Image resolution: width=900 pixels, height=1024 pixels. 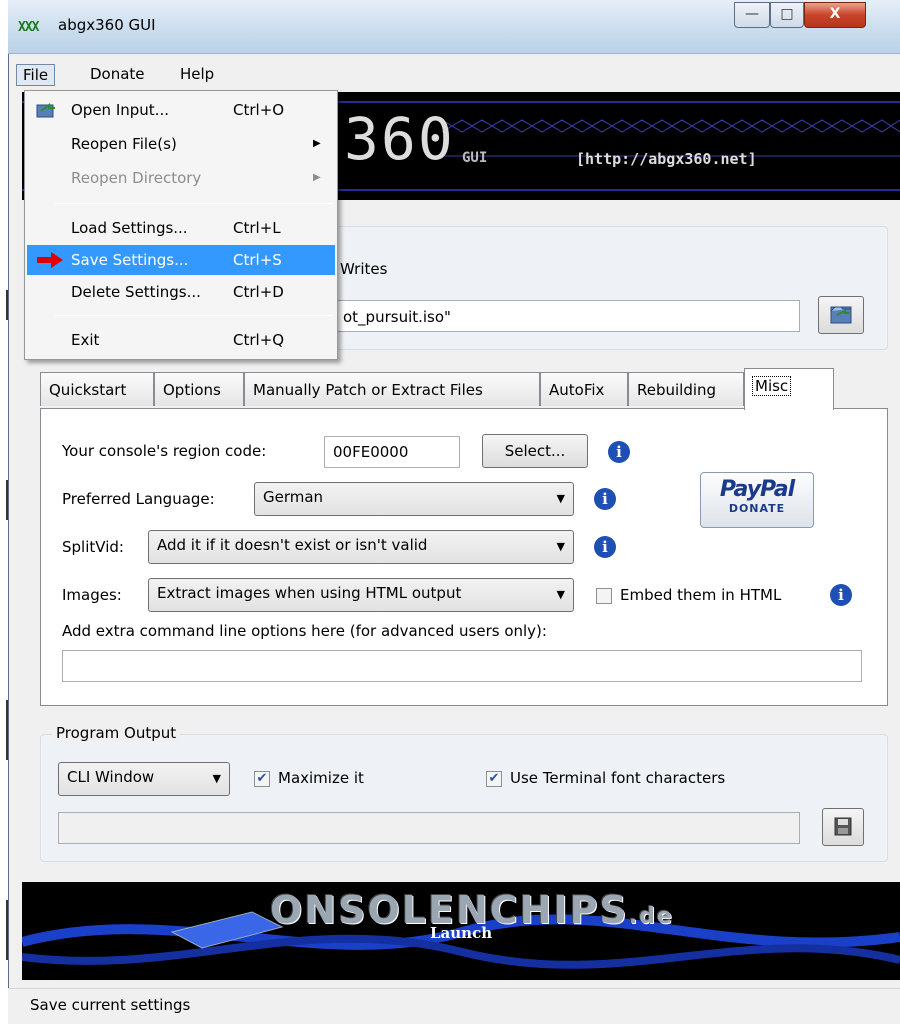 What do you see at coordinates (293, 497) in the screenshot?
I see `language-value: German` at bounding box center [293, 497].